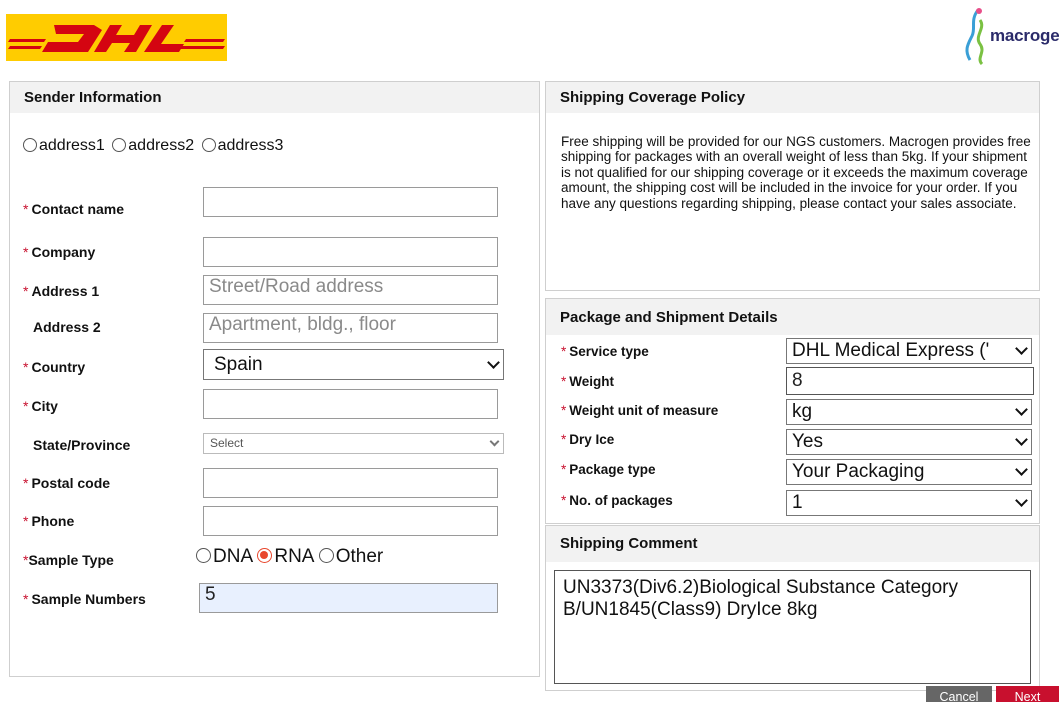 The image size is (1059, 702). What do you see at coordinates (617, 500) in the screenshot?
I see `num-packages-label: * No. of packages` at bounding box center [617, 500].